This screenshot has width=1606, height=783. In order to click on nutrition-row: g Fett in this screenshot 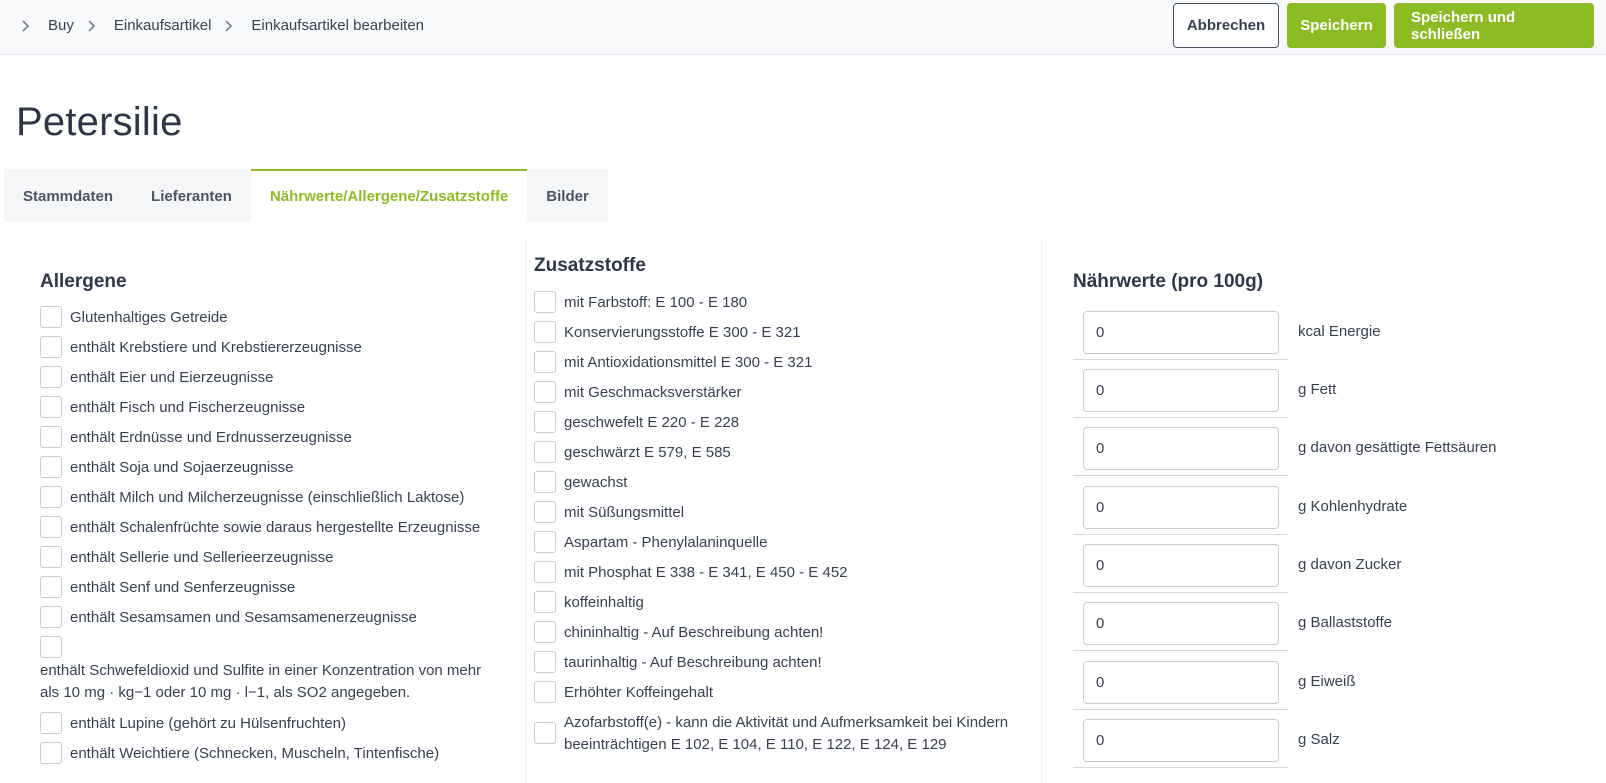, I will do `click(1308, 398)`.